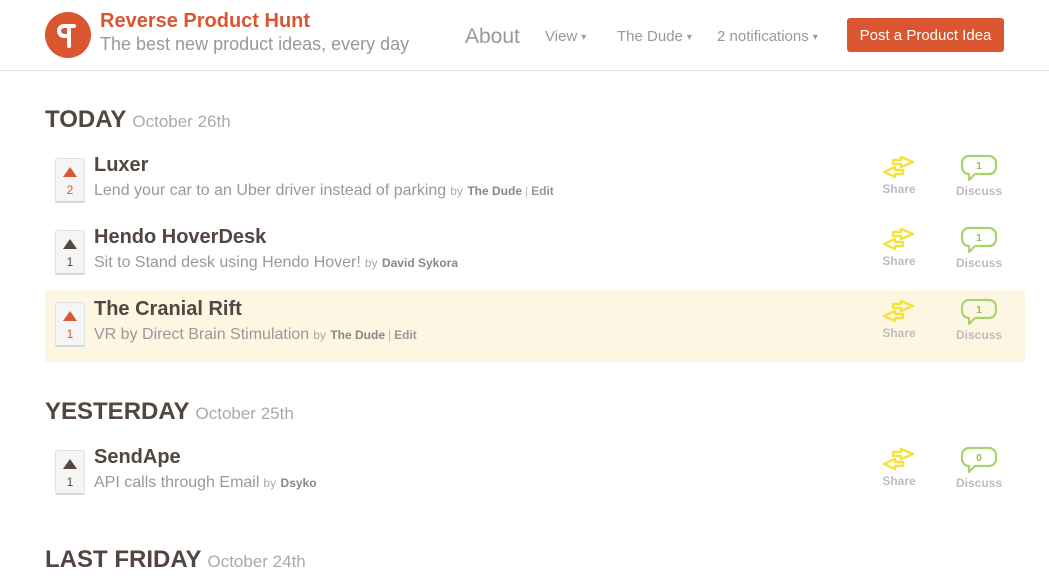  I want to click on logo-p-icon, so click(68, 35).